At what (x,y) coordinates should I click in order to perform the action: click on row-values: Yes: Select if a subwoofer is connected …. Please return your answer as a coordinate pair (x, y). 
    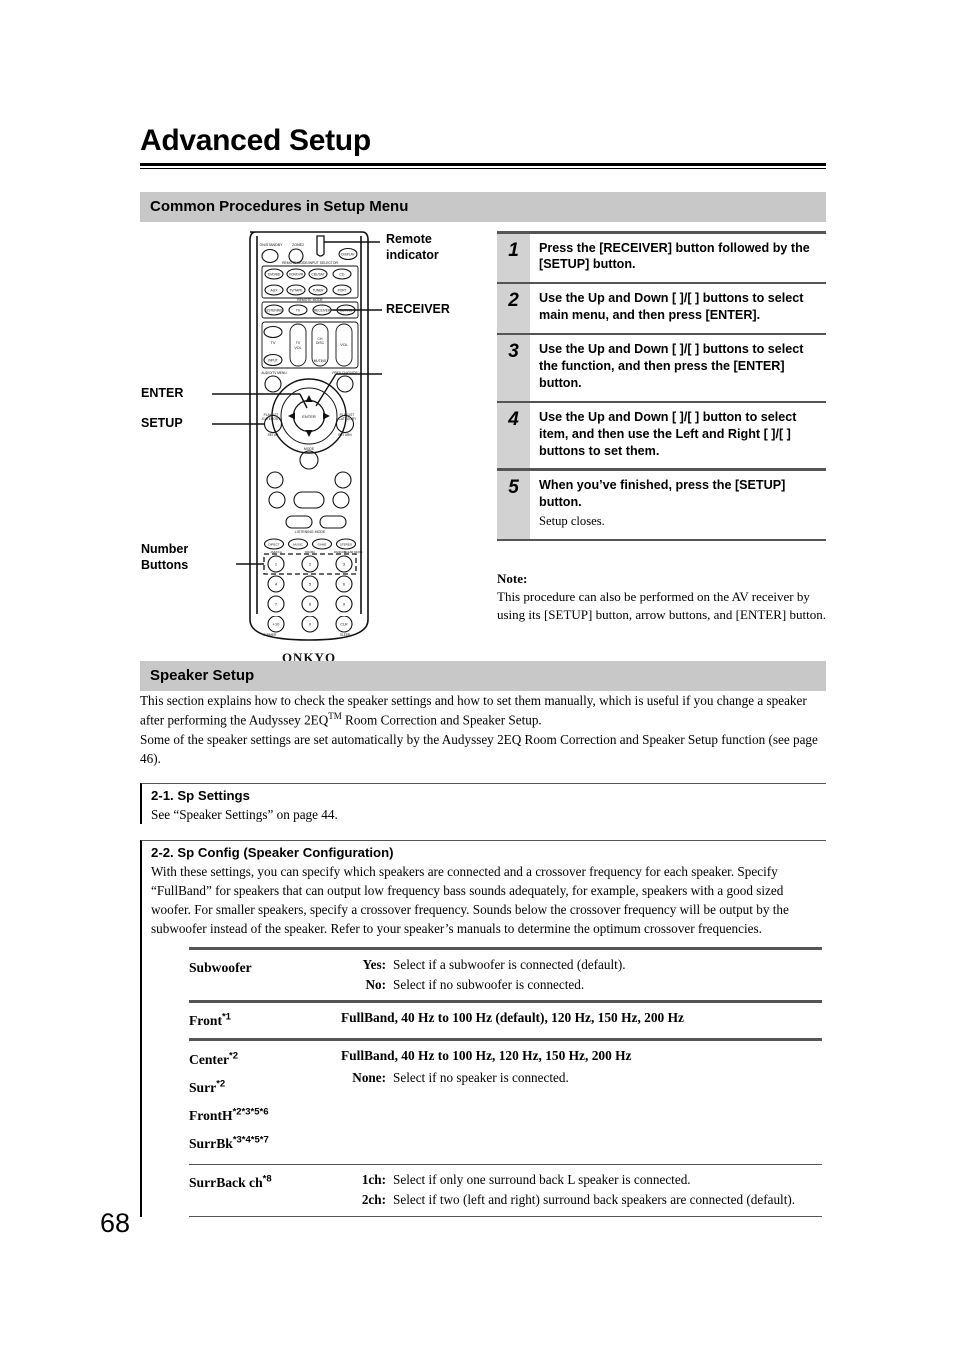
    Looking at the image, I should click on (581, 975).